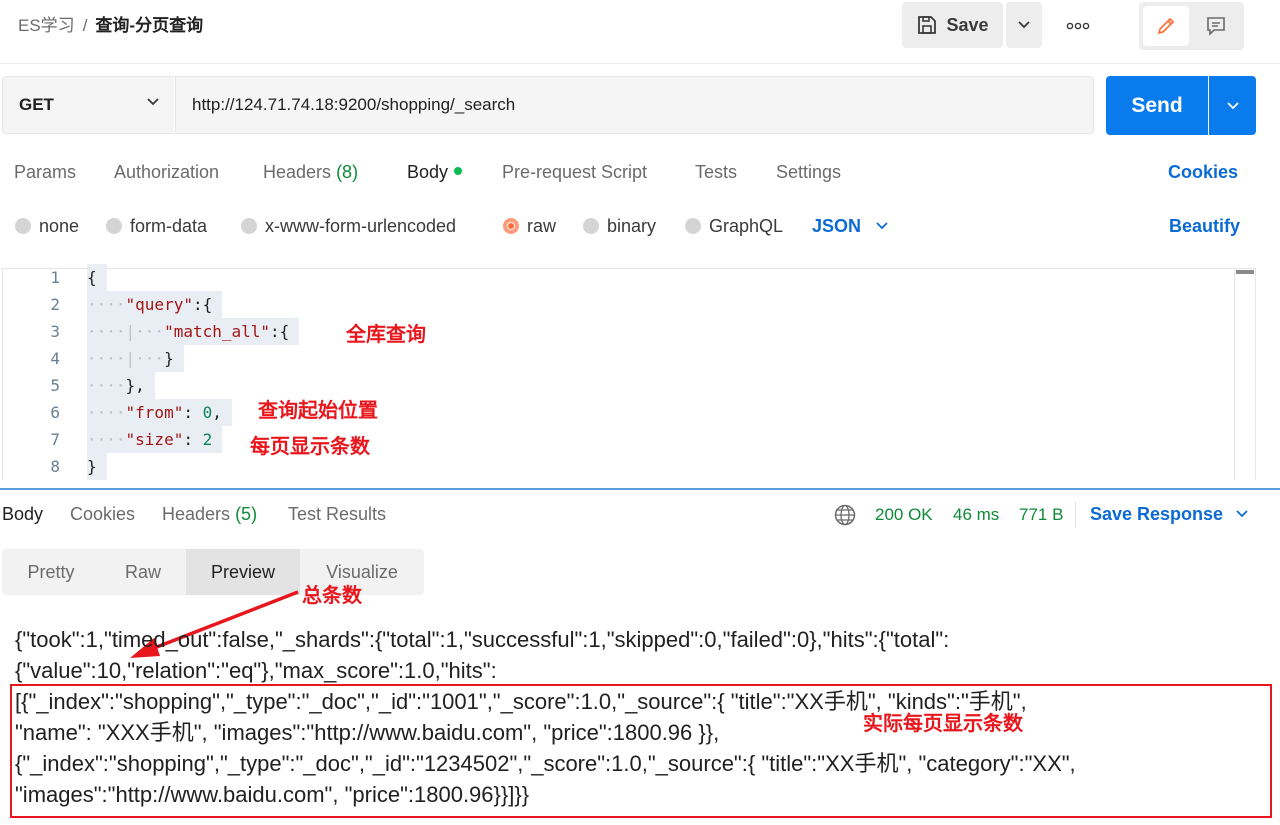 The width and height of the screenshot is (1280, 825). Describe the element at coordinates (1244, 375) in the screenshot. I see `editor-scrollbar` at that location.